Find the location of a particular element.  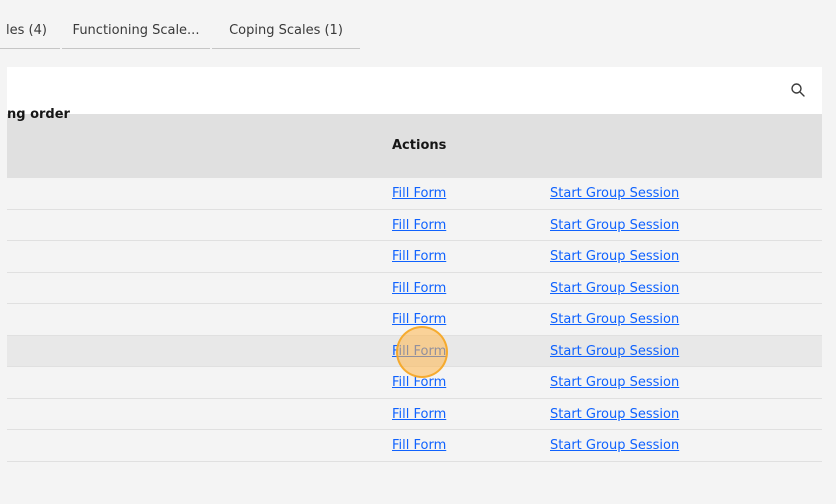

tab-coping-scales: Coping Scales (1) is located at coordinates (286, 31).